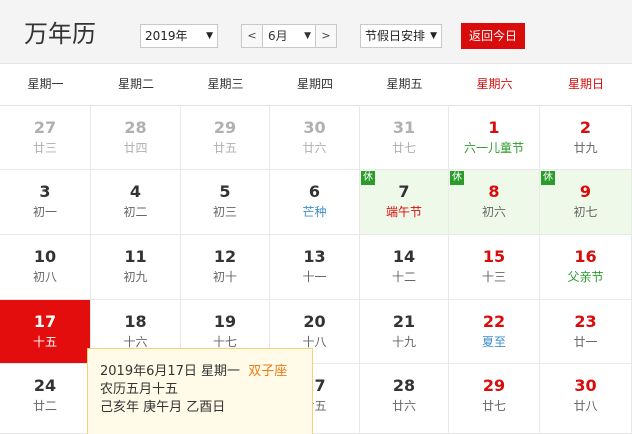 The height and width of the screenshot is (434, 632). Describe the element at coordinates (395, 36) in the screenshot. I see `holiday-select-value: 节假日安排` at that location.